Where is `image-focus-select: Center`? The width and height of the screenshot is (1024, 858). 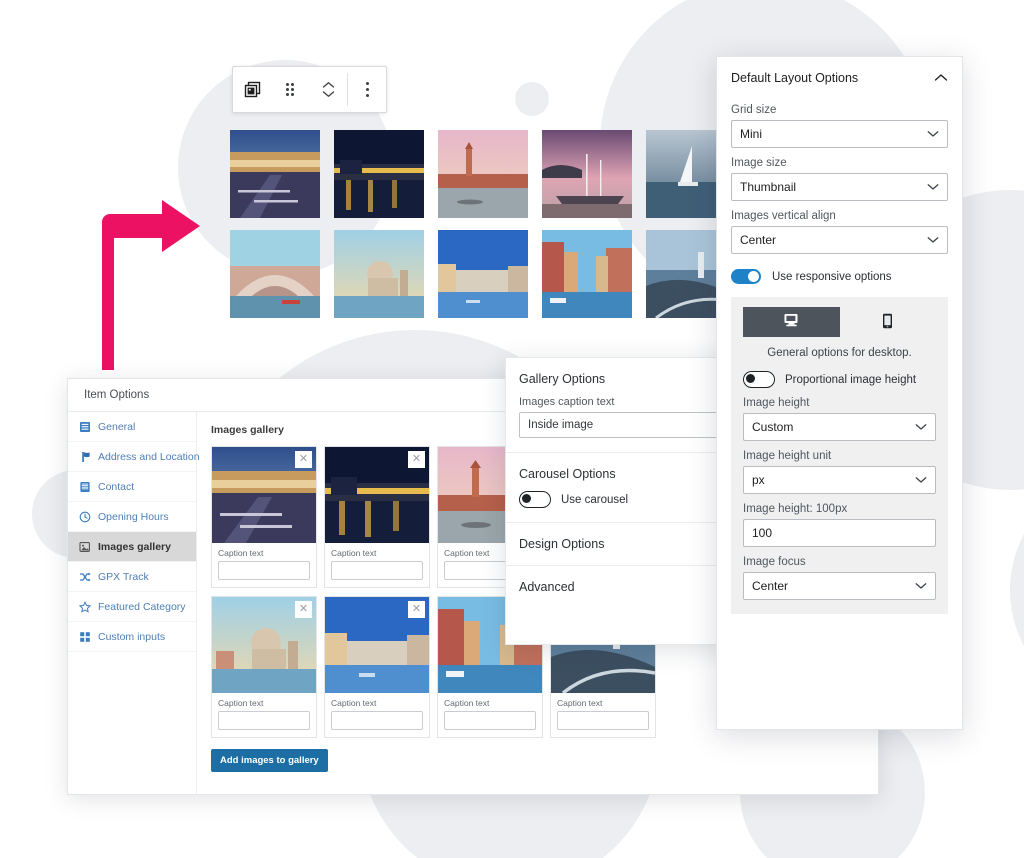
image-focus-select: Center is located at coordinates (839, 586).